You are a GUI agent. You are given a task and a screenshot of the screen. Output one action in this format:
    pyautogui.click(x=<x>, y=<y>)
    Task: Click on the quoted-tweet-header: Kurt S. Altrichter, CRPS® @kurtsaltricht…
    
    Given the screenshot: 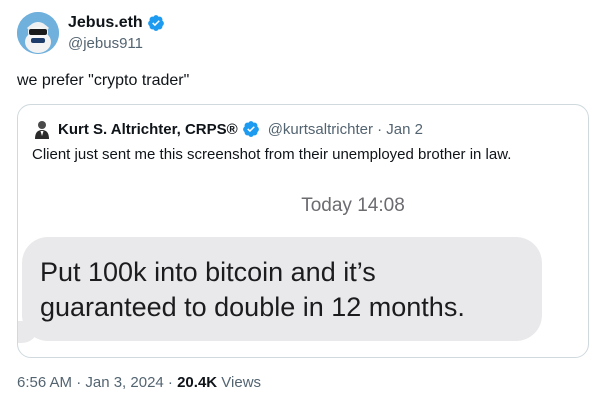 What is the action you would take?
    pyautogui.click(x=227, y=129)
    